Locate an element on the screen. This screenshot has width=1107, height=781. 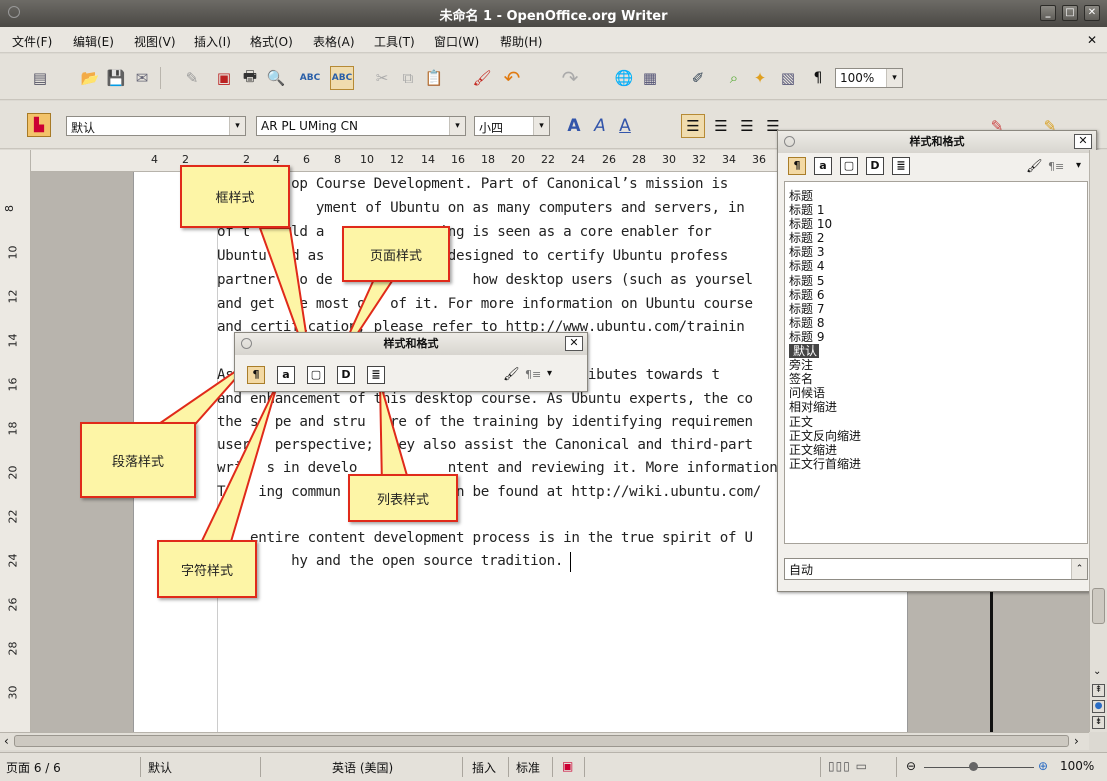
selection-mode: 标准 is located at coordinates (528, 767).